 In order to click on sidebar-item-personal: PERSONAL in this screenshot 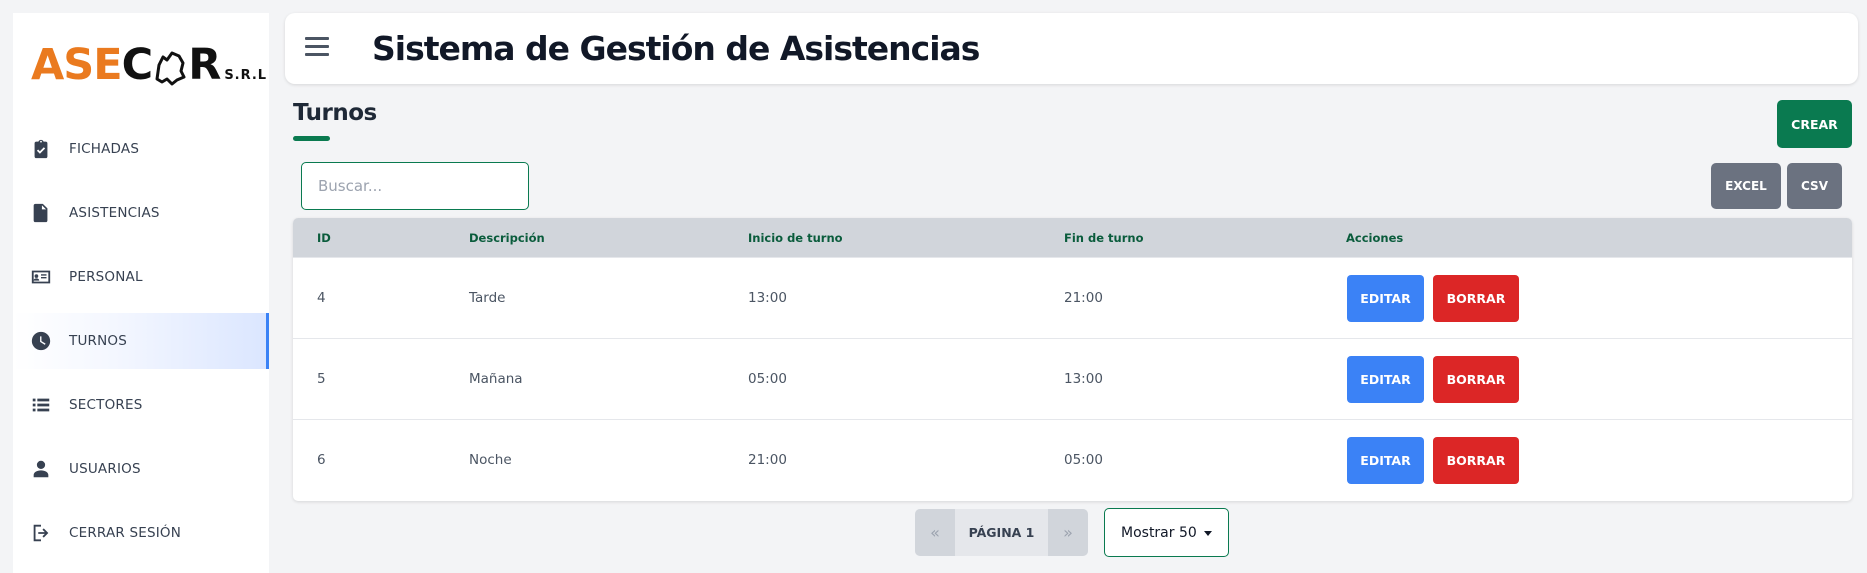, I will do `click(141, 277)`.